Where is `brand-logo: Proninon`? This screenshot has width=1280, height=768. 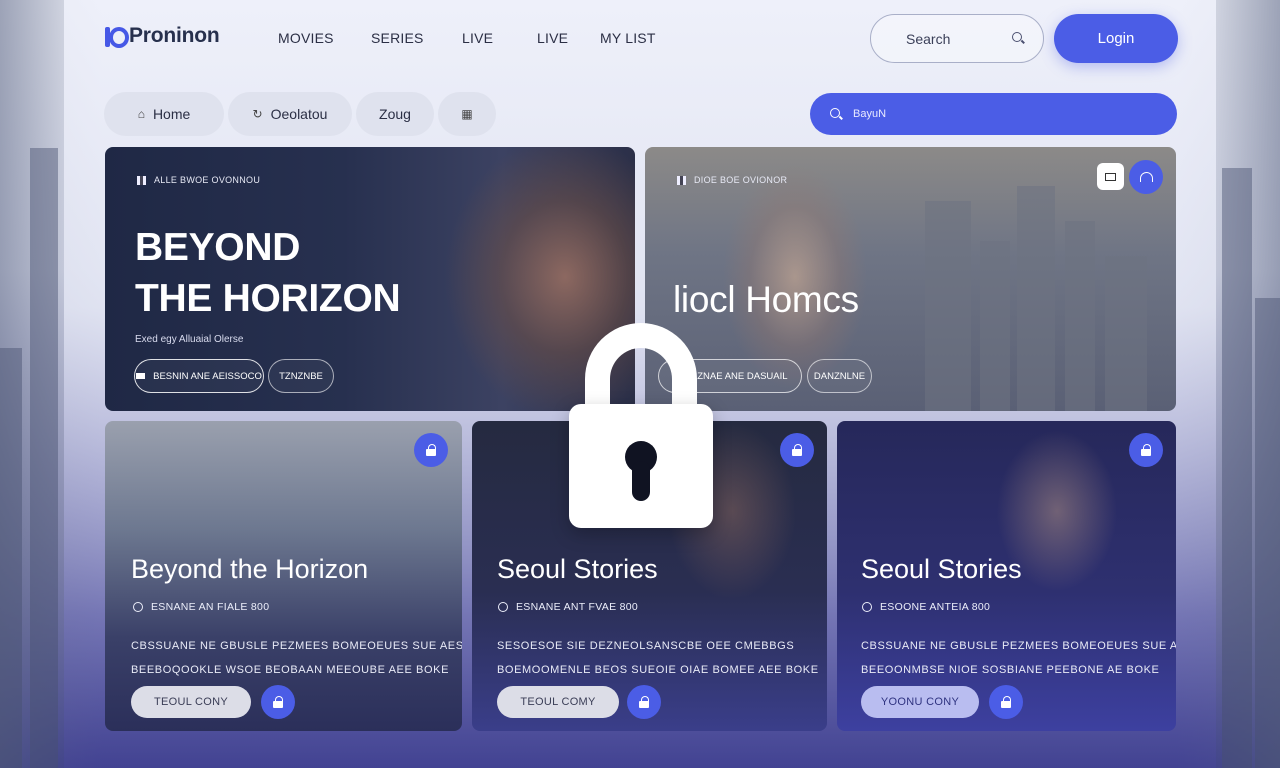 brand-logo: Proninon is located at coordinates (162, 36).